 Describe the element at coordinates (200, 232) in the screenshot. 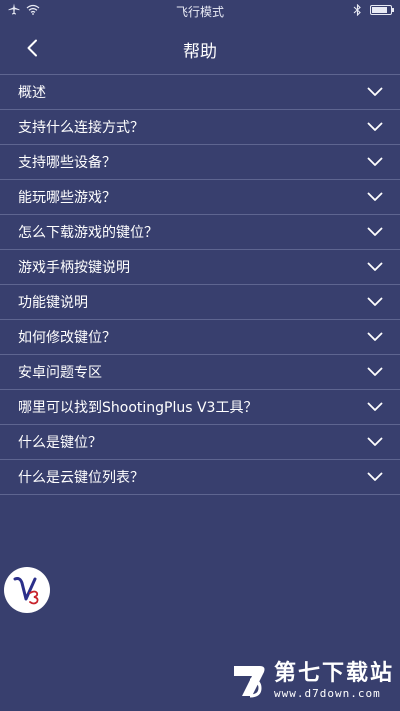

I see `faq-item: 怎么下载游戏的键位？` at that location.